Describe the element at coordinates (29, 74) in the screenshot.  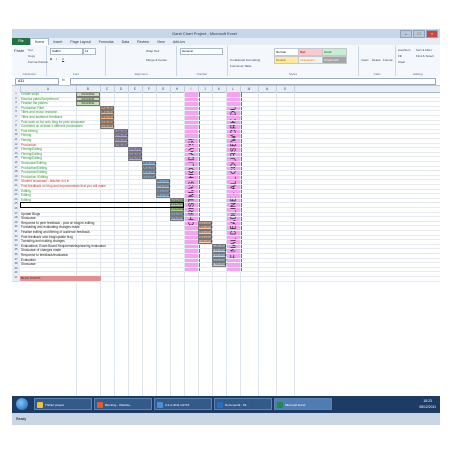
I see `clipboard-label: Clipboard` at that location.